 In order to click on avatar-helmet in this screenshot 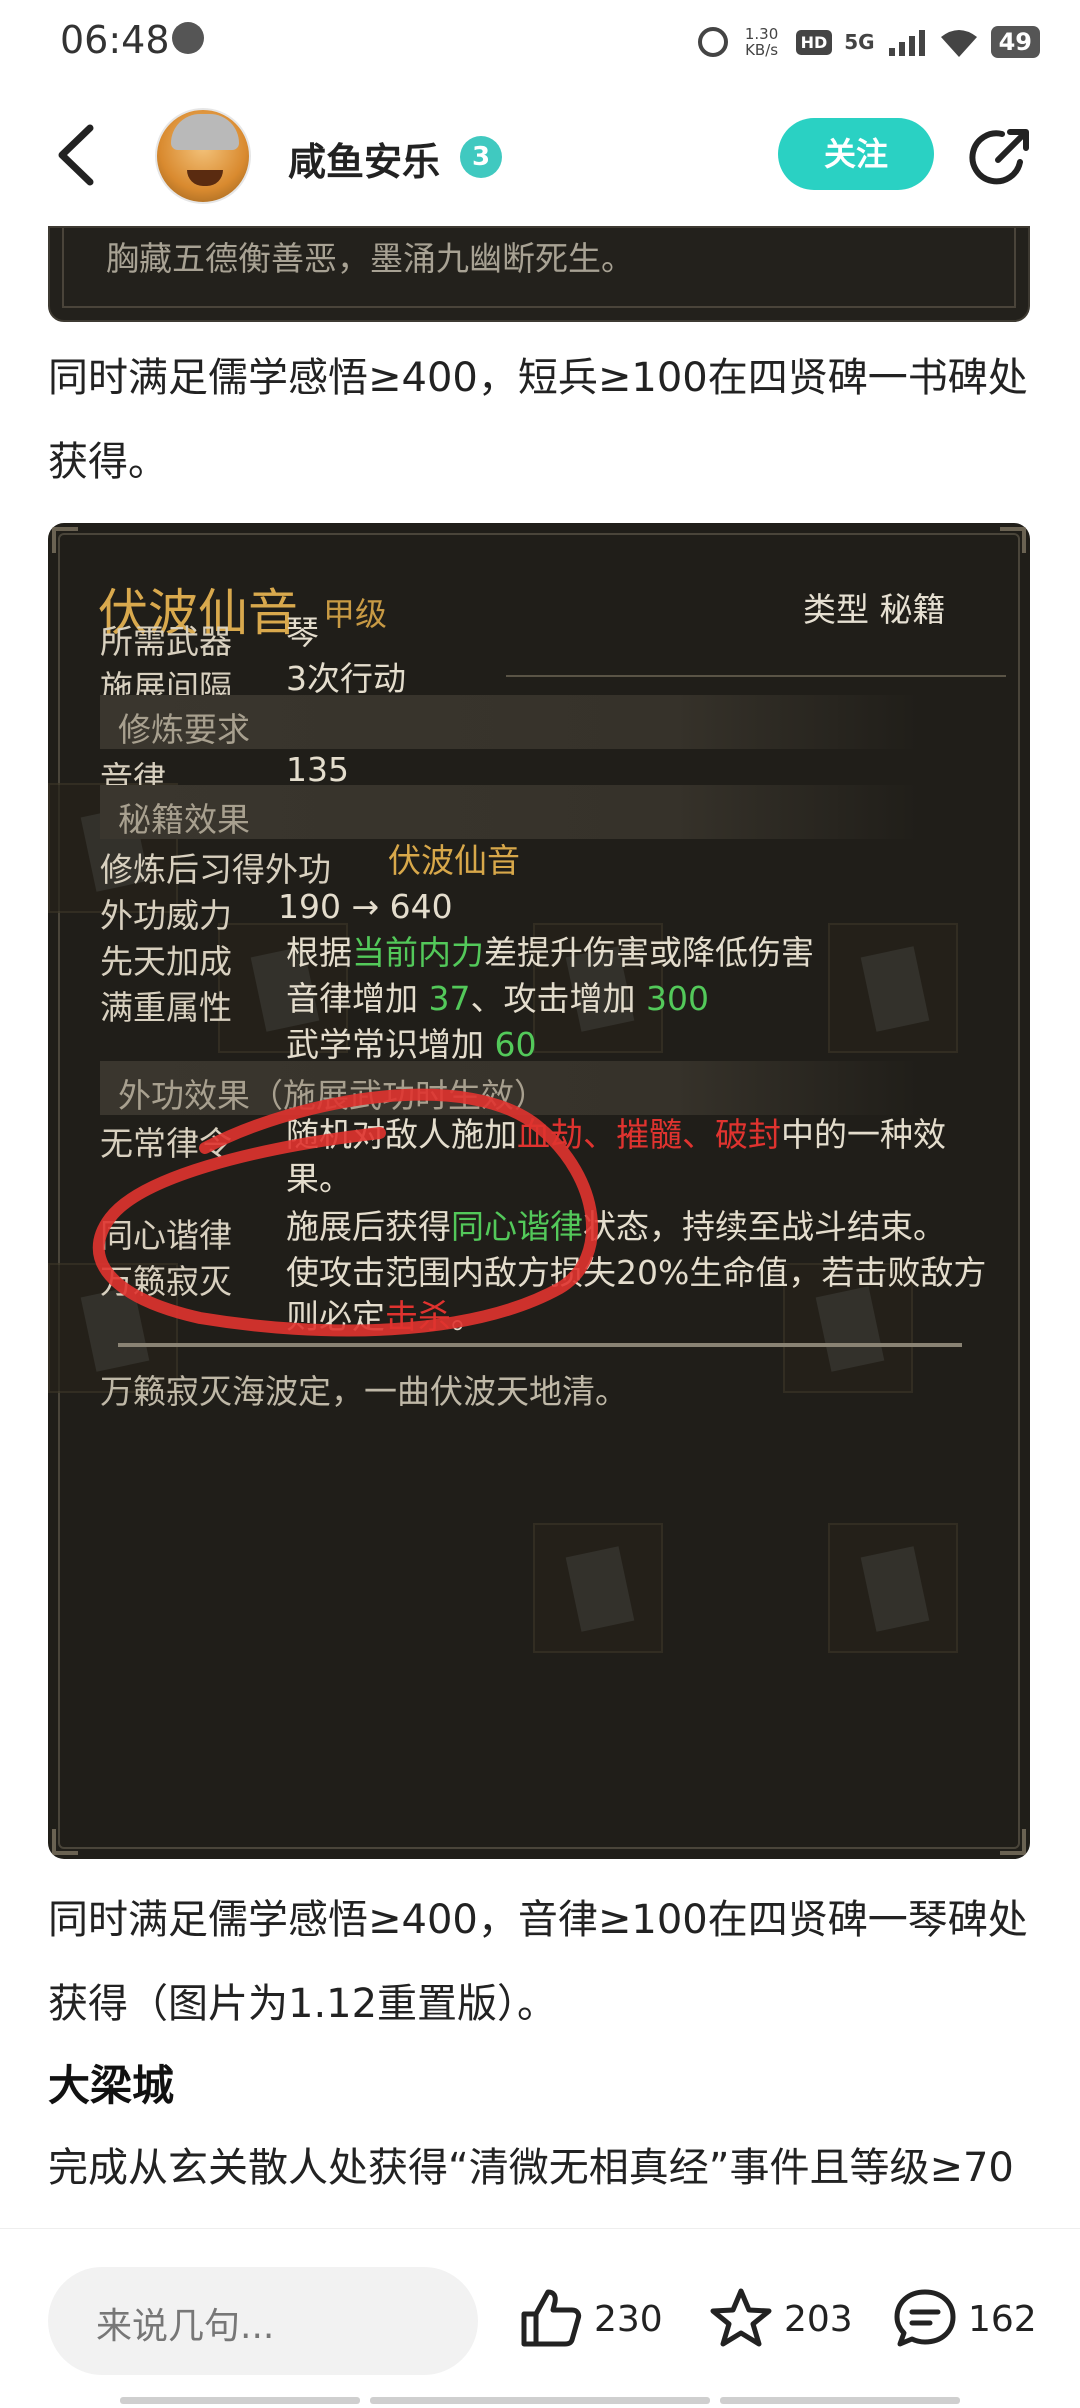, I will do `click(205, 132)`.